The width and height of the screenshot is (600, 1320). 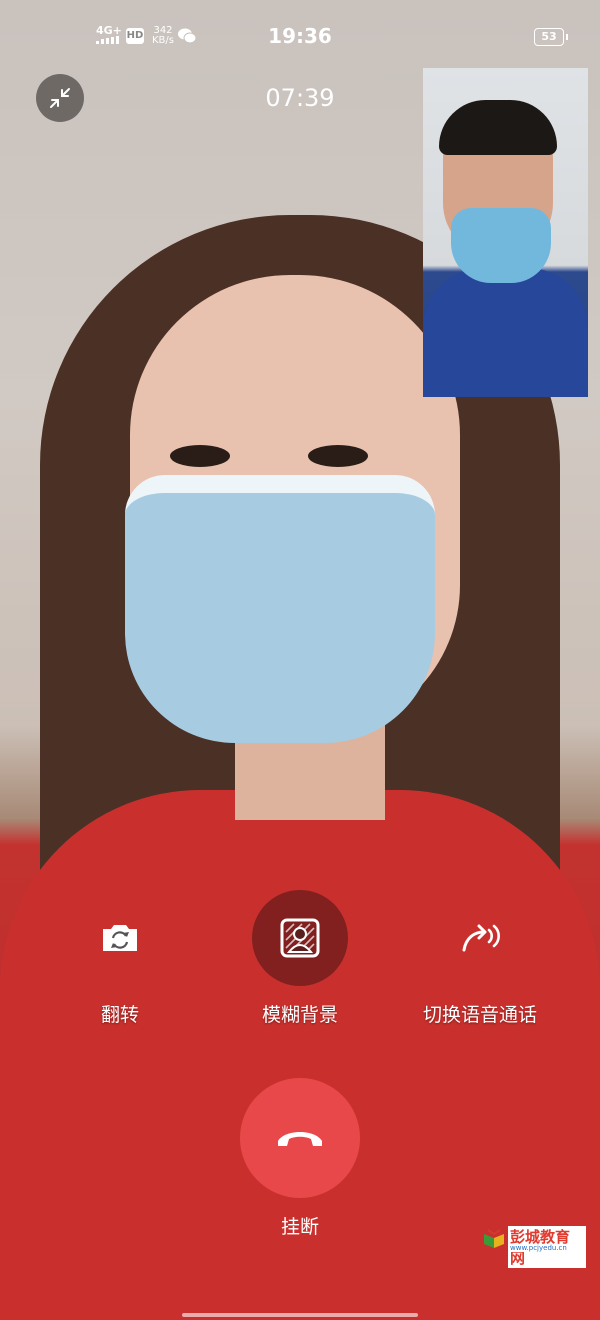 I want to click on switch-voice-icon, so click(x=481, y=938).